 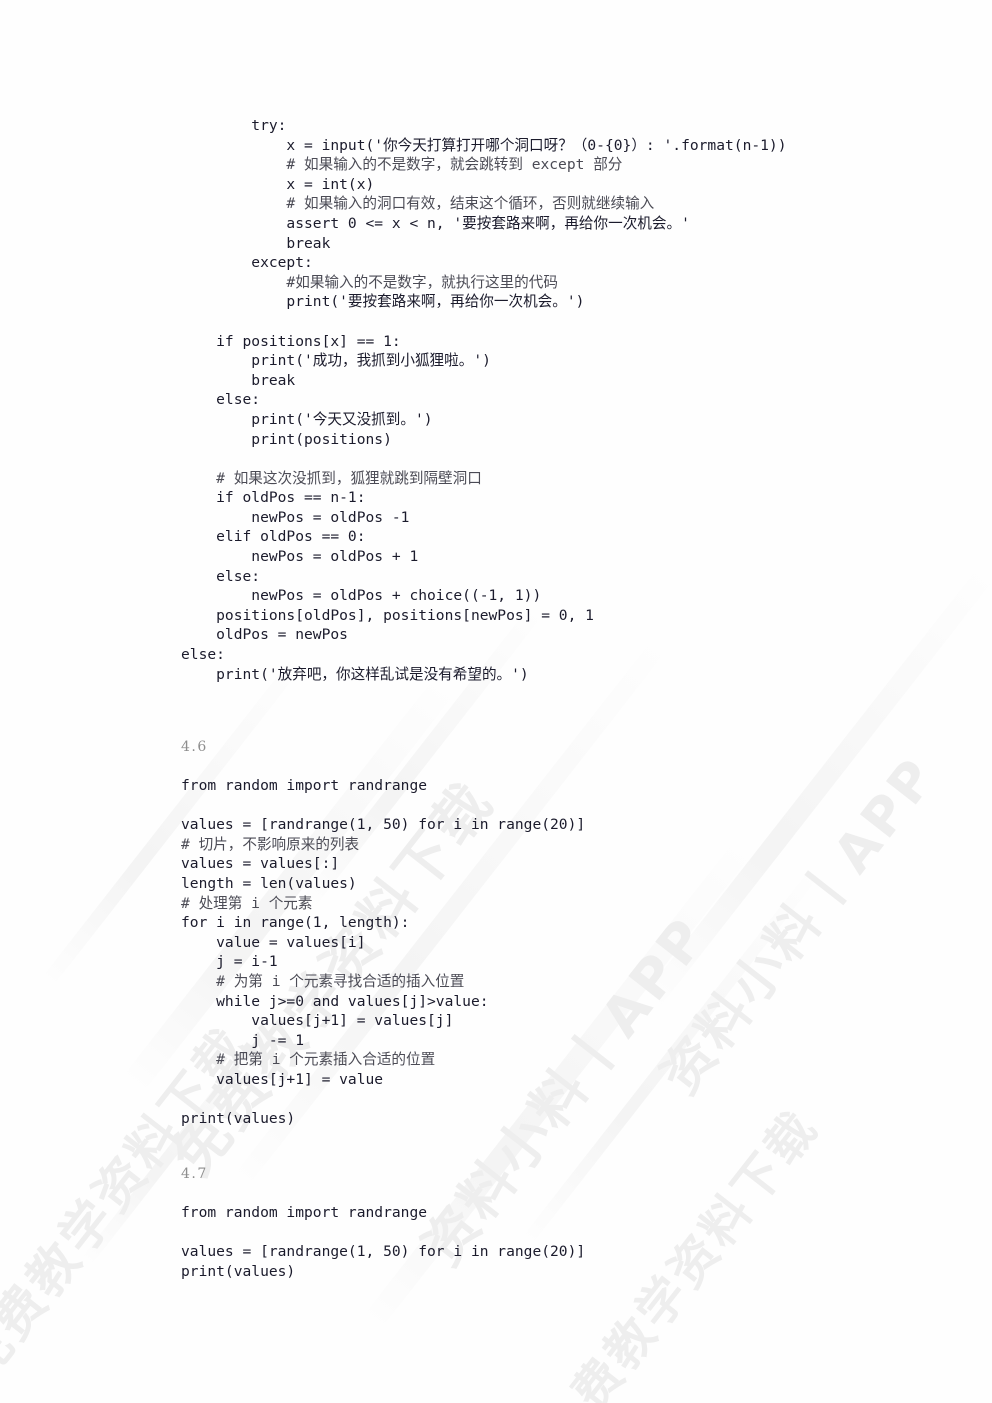 What do you see at coordinates (247, 263) in the screenshot?
I see `code-line: except:` at bounding box center [247, 263].